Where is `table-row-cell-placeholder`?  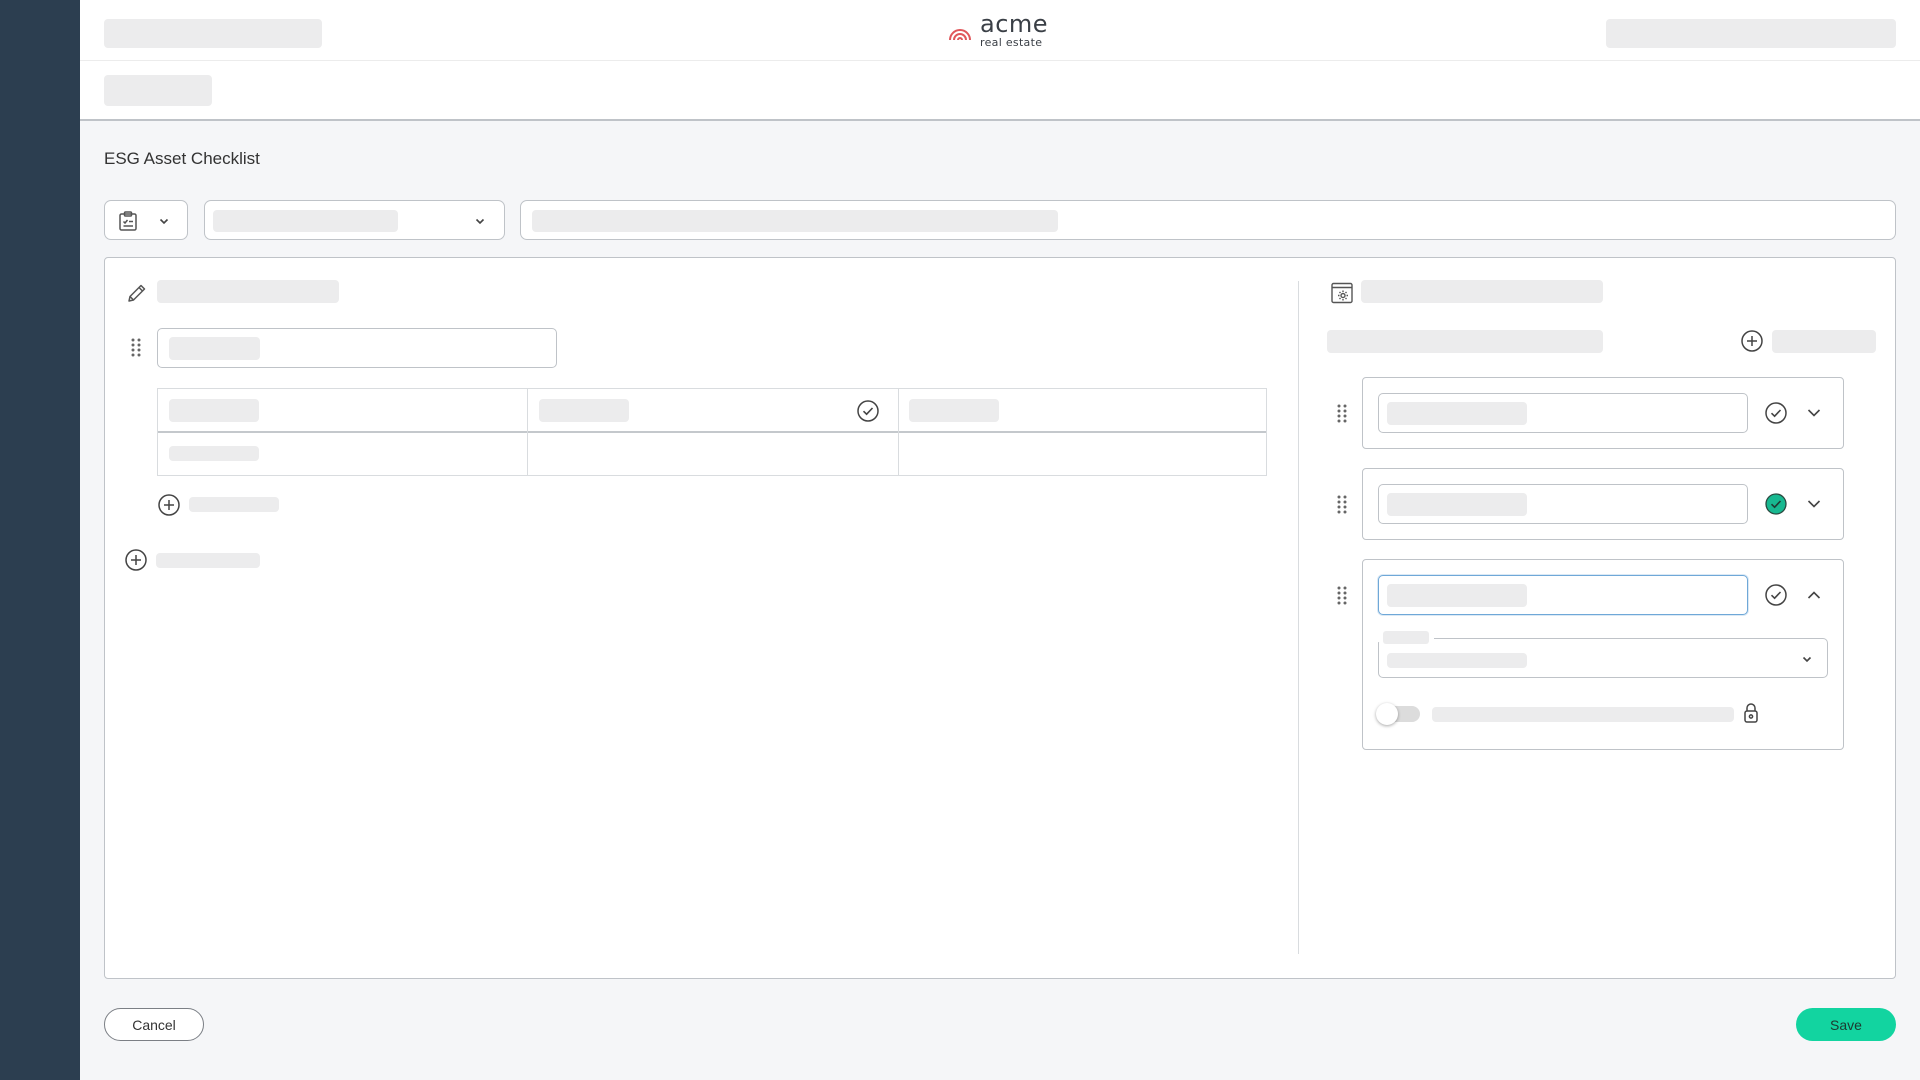
table-row-cell-placeholder is located at coordinates (214, 453).